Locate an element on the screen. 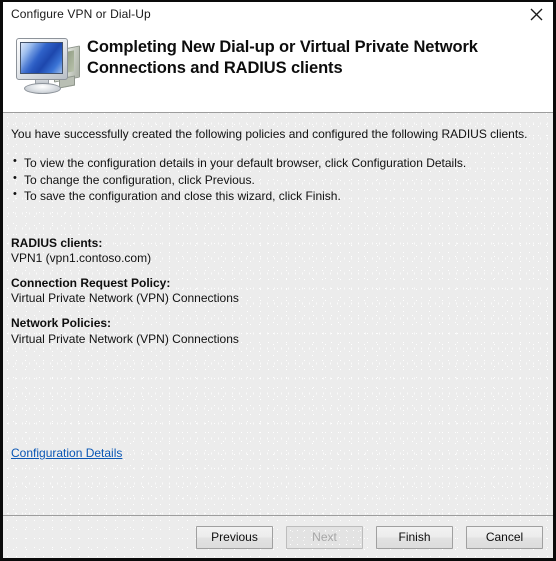 The height and width of the screenshot is (561, 556). summary-label: Connection Request Policy: is located at coordinates (91, 282).